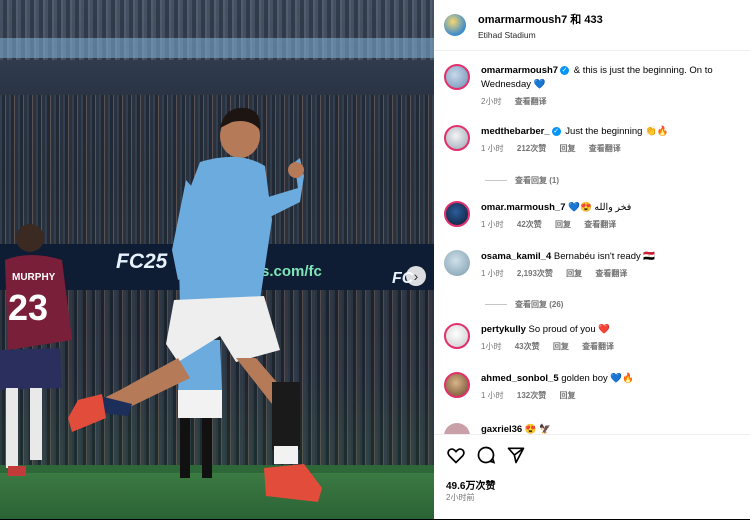 The width and height of the screenshot is (750, 520). Describe the element at coordinates (460, 497) in the screenshot. I see `post-time: 2小时前` at that location.